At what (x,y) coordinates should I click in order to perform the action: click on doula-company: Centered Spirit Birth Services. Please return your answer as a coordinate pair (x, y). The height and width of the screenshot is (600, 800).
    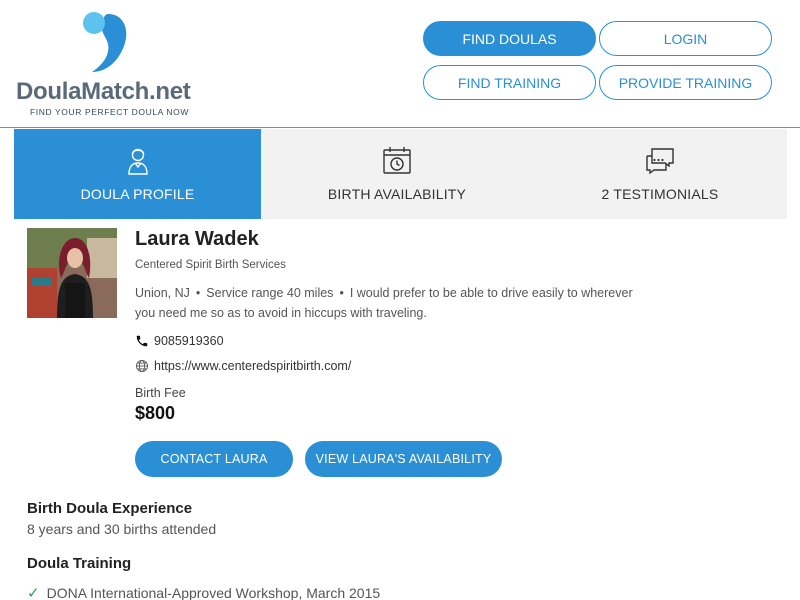
    Looking at the image, I should click on (210, 265).